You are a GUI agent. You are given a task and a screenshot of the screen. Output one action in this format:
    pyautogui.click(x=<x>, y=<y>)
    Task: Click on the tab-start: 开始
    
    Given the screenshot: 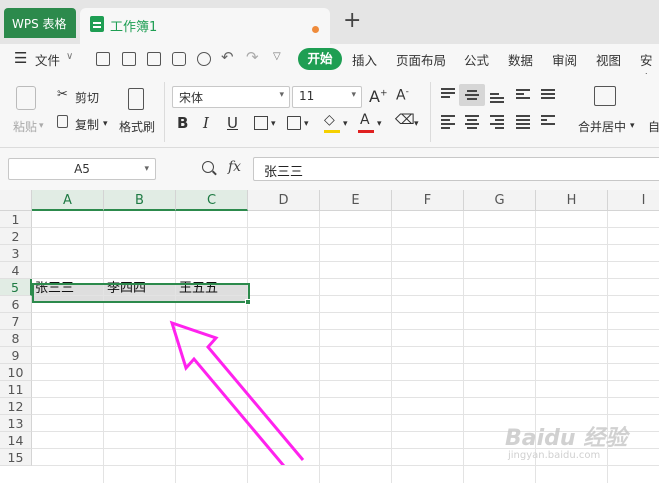 What is the action you would take?
    pyautogui.click(x=320, y=59)
    